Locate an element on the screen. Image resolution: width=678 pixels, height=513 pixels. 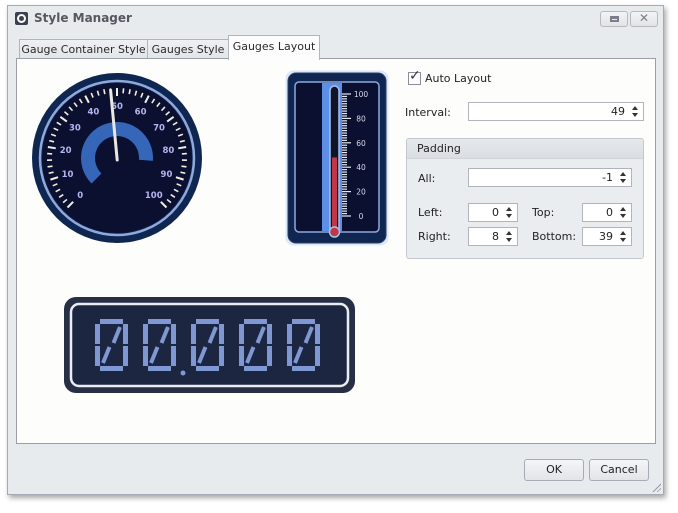
padding-bottom-spin-edit: 39 is located at coordinates (607, 236).